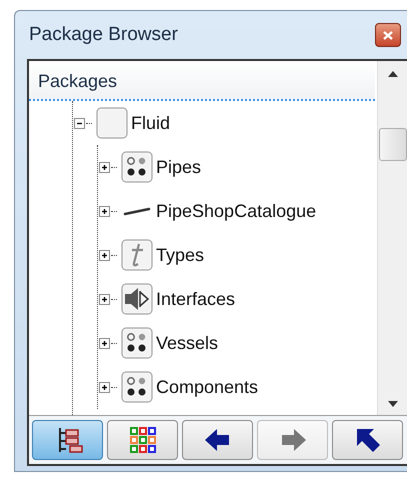 The image size is (407, 477). What do you see at coordinates (112, 123) in the screenshot?
I see `package-icon` at bounding box center [112, 123].